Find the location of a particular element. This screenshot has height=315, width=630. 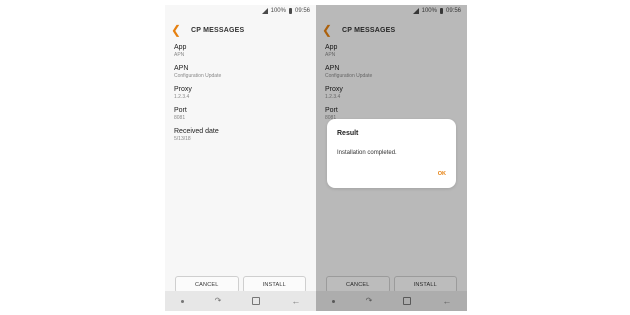

item-label: APN is located at coordinates (181, 68).